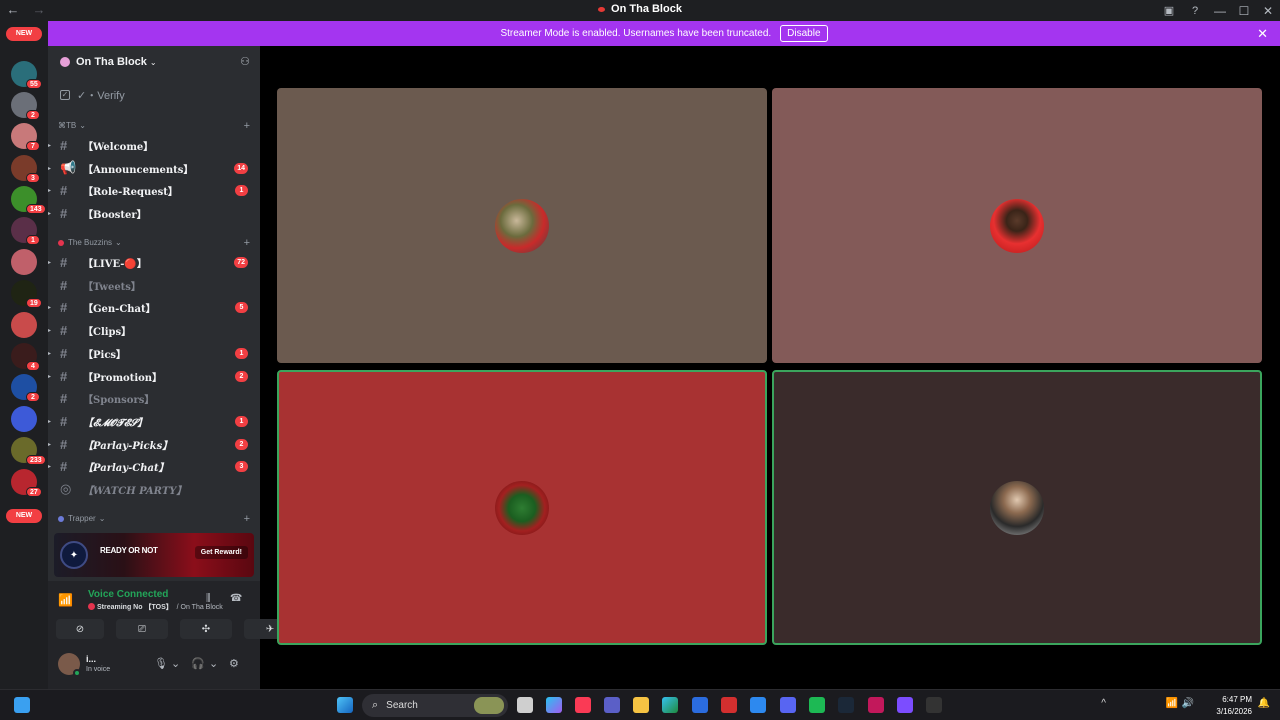  I want to click on category-dot-icon, so click(61, 518).